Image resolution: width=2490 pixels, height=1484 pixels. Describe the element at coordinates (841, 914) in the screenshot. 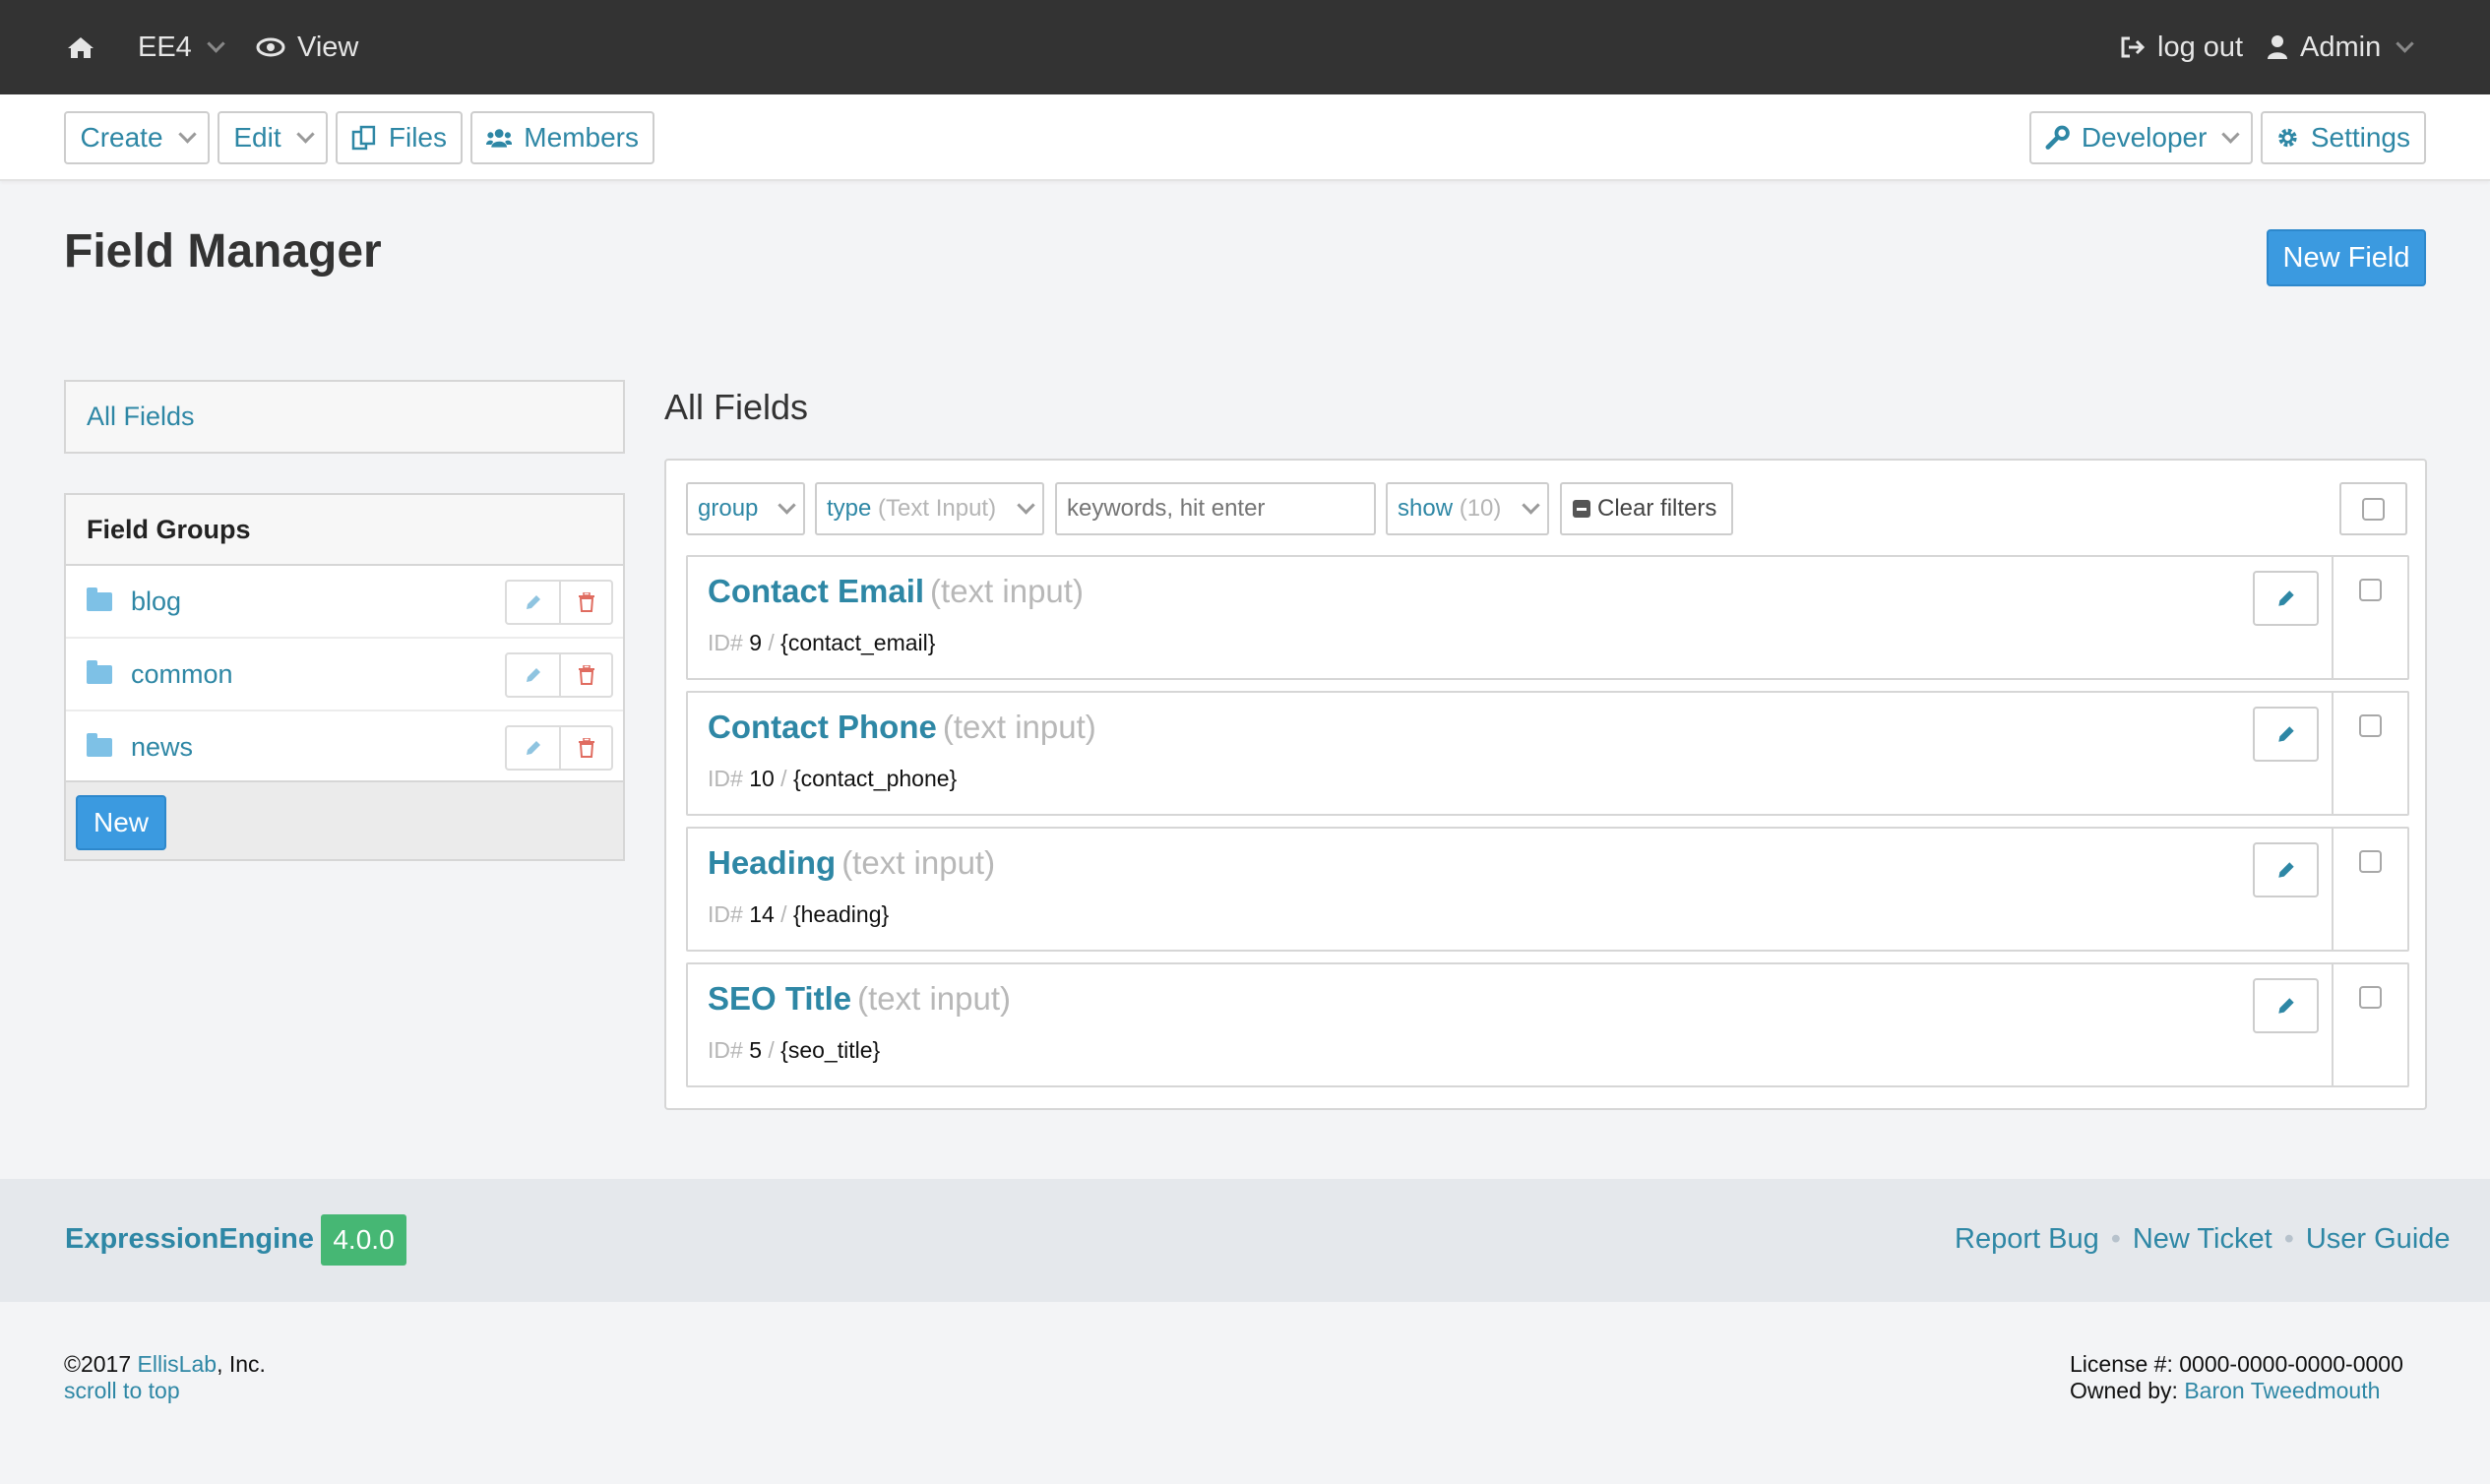

I see `field-short-name: {heading}` at that location.